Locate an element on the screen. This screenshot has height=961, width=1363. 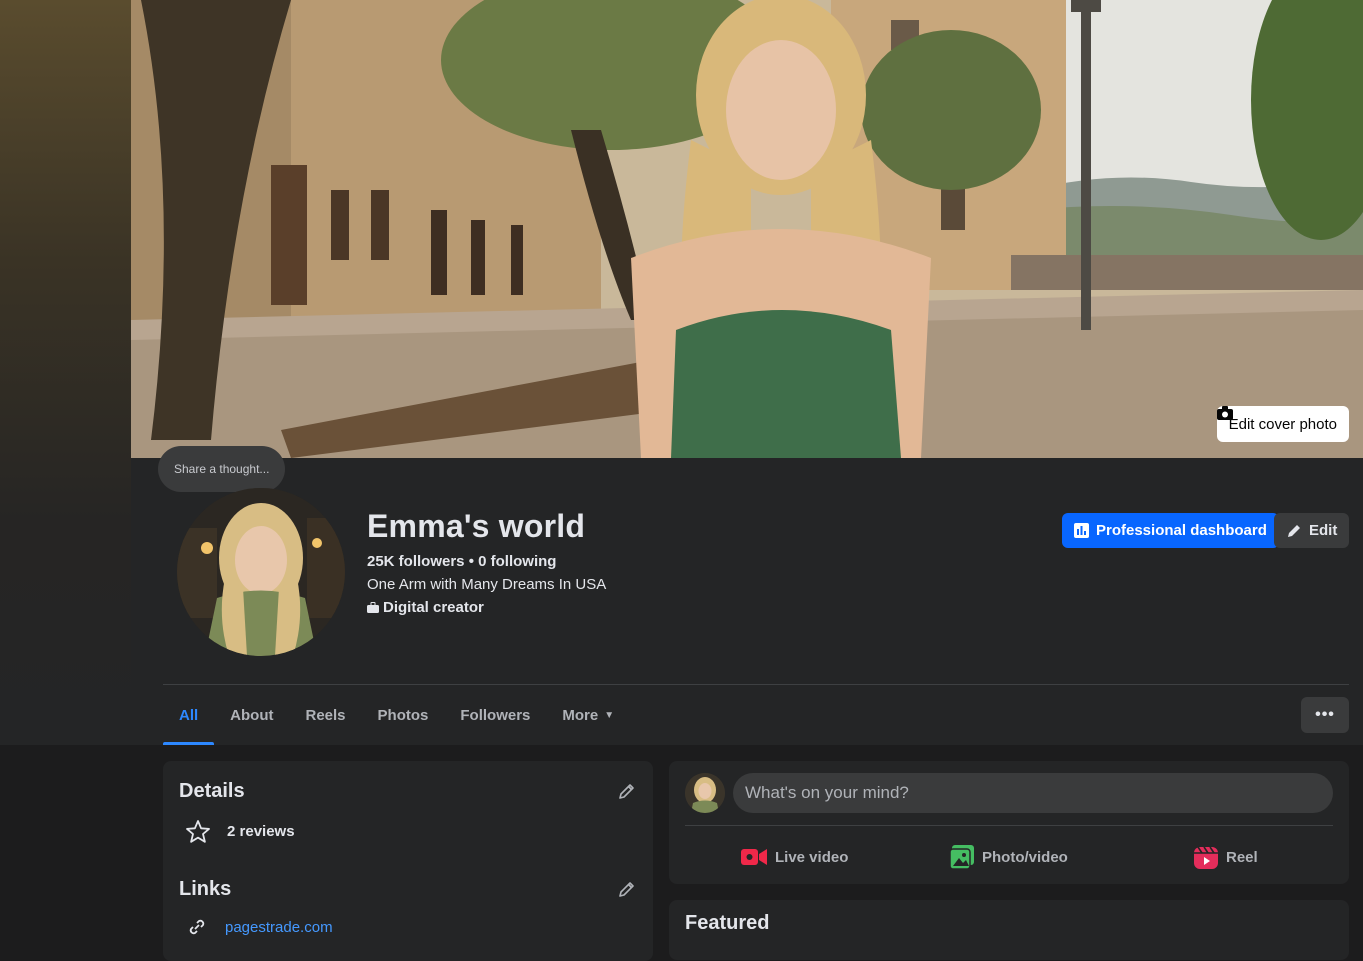
edit-cover-photo-button: Edit cover photo is located at coordinates (1282, 424).